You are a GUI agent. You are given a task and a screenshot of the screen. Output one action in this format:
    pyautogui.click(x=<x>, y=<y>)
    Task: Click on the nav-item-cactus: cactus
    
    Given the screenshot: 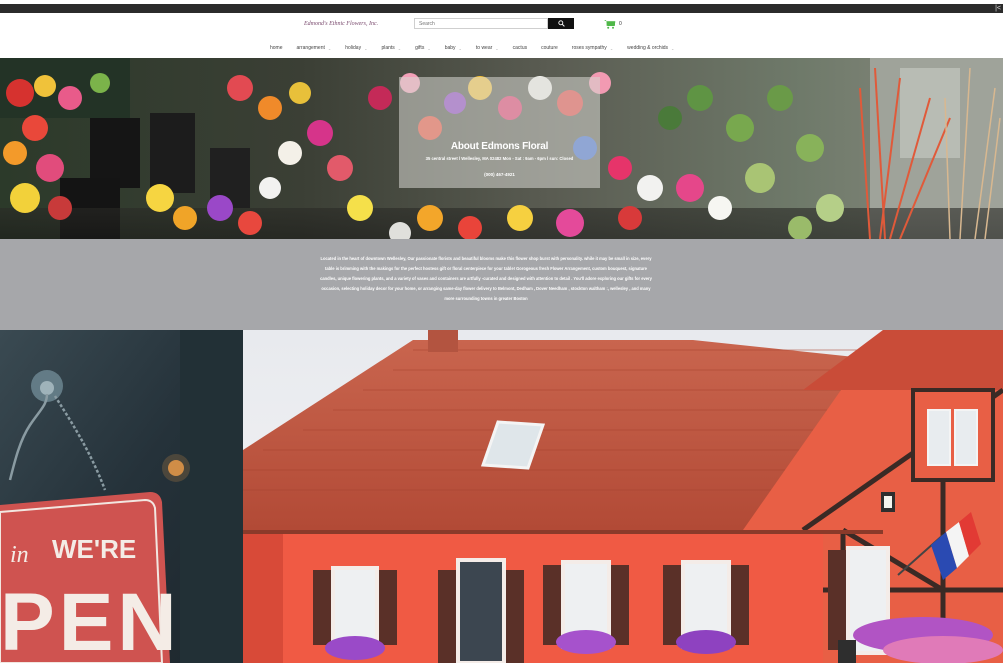 What is the action you would take?
    pyautogui.click(x=520, y=48)
    